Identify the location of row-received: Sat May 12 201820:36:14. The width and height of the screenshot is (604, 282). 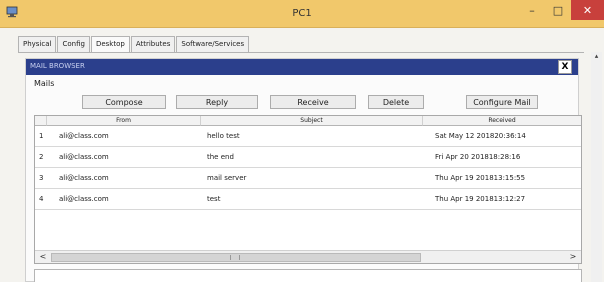
(480, 136).